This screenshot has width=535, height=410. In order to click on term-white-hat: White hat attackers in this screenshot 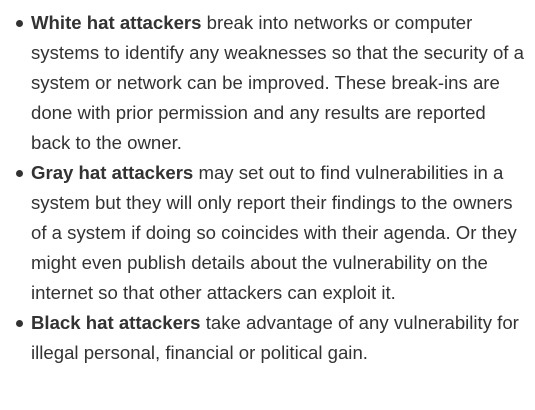, I will do `click(116, 22)`.